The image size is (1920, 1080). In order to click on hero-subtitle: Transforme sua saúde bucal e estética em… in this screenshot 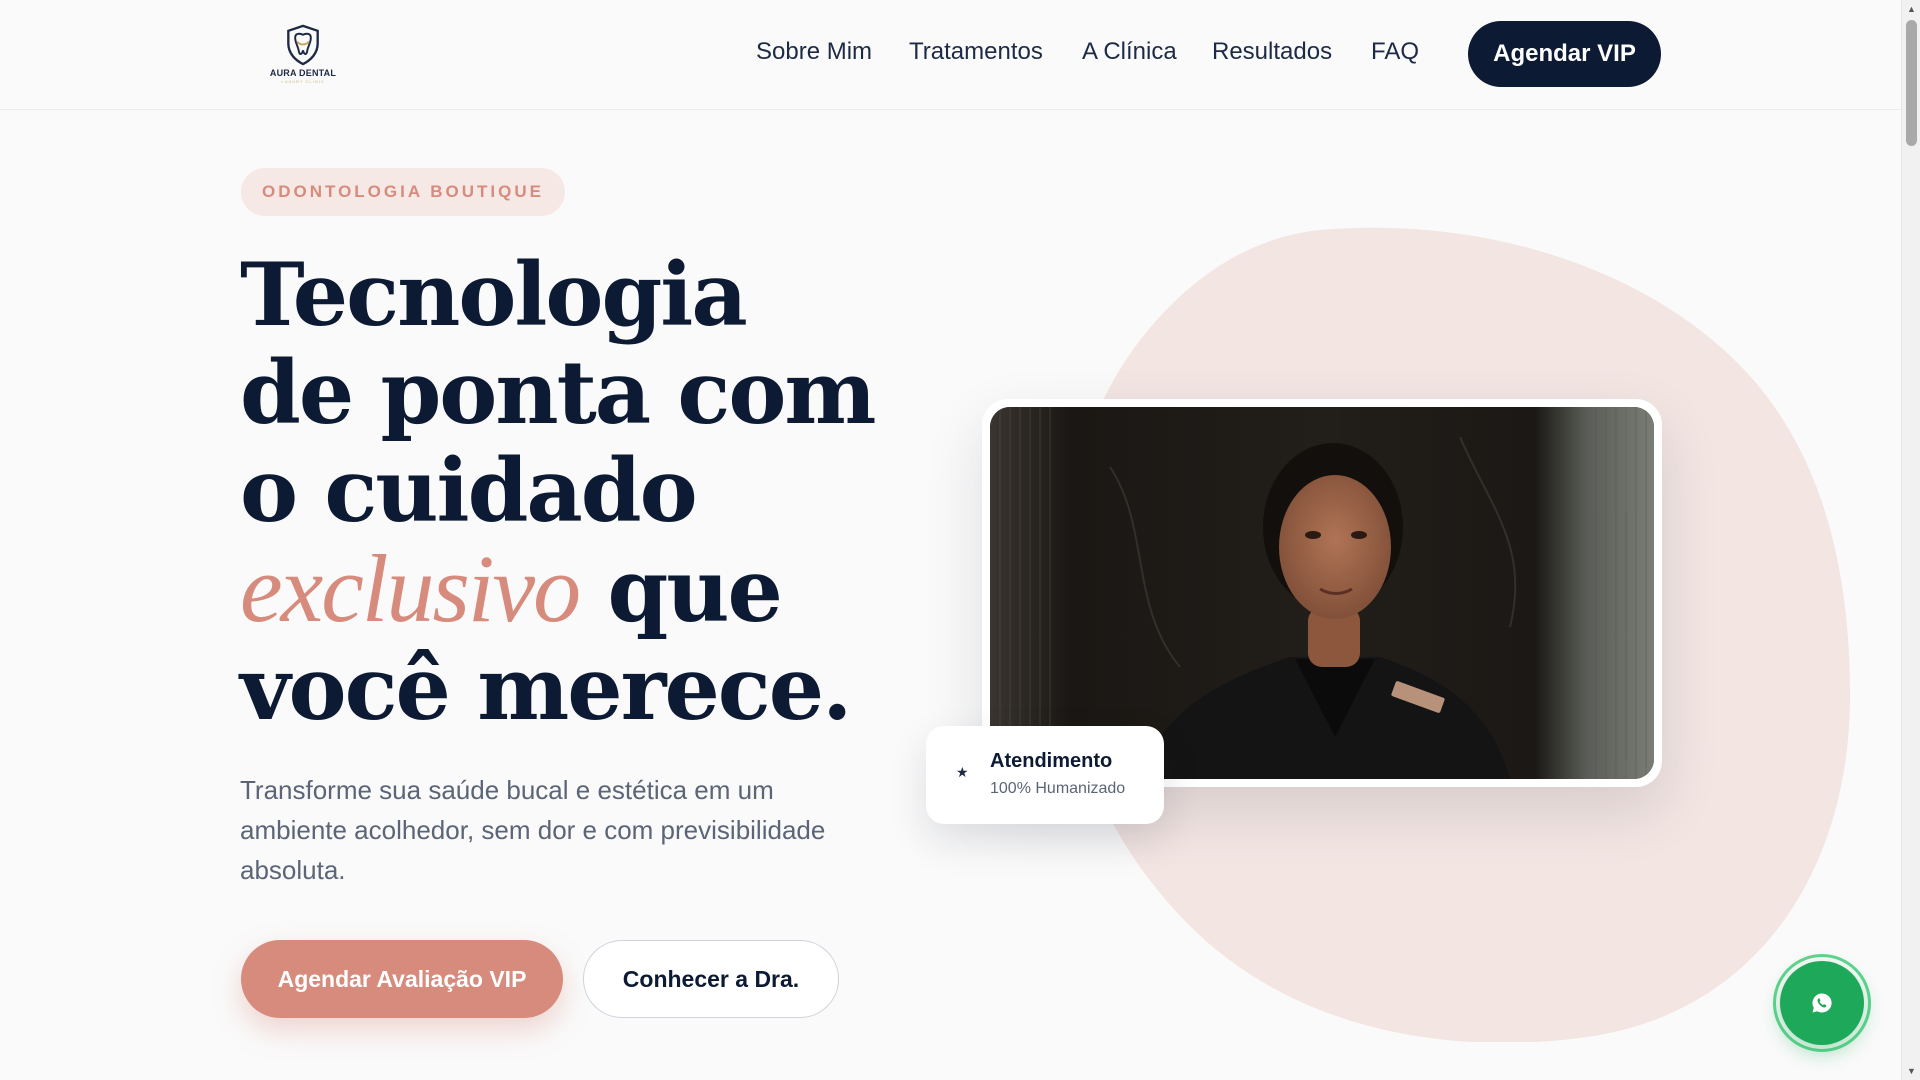, I will do `click(533, 830)`.